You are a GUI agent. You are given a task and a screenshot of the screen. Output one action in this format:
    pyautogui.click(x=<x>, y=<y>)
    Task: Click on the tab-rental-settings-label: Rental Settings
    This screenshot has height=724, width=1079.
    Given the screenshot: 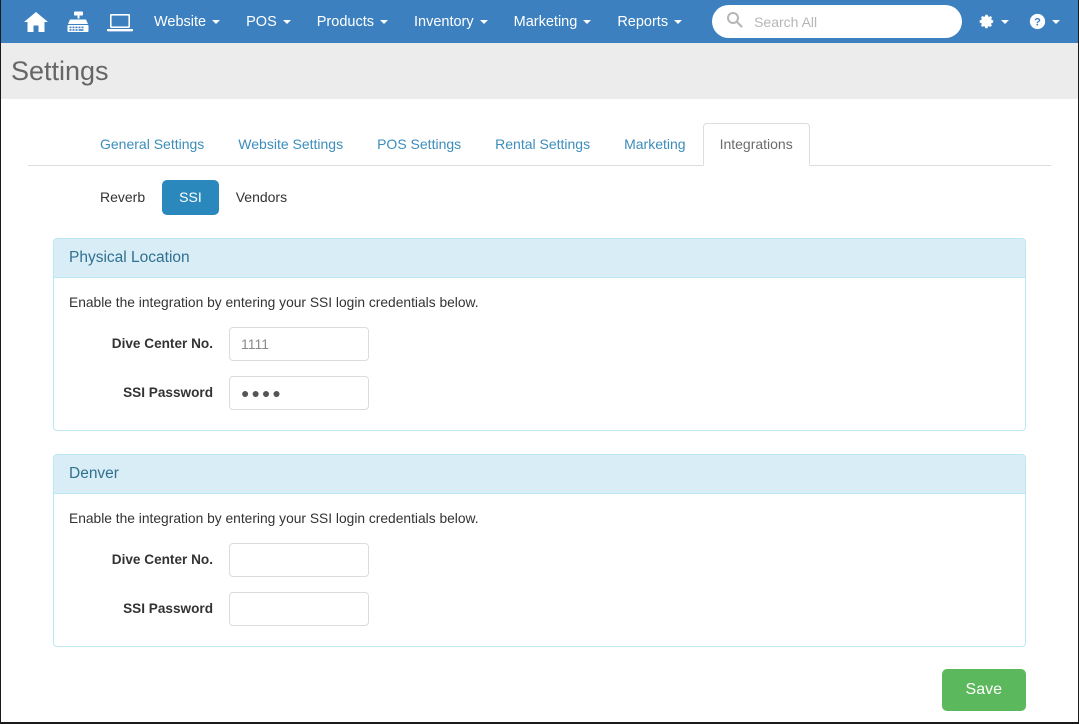 What is the action you would take?
    pyautogui.click(x=543, y=144)
    